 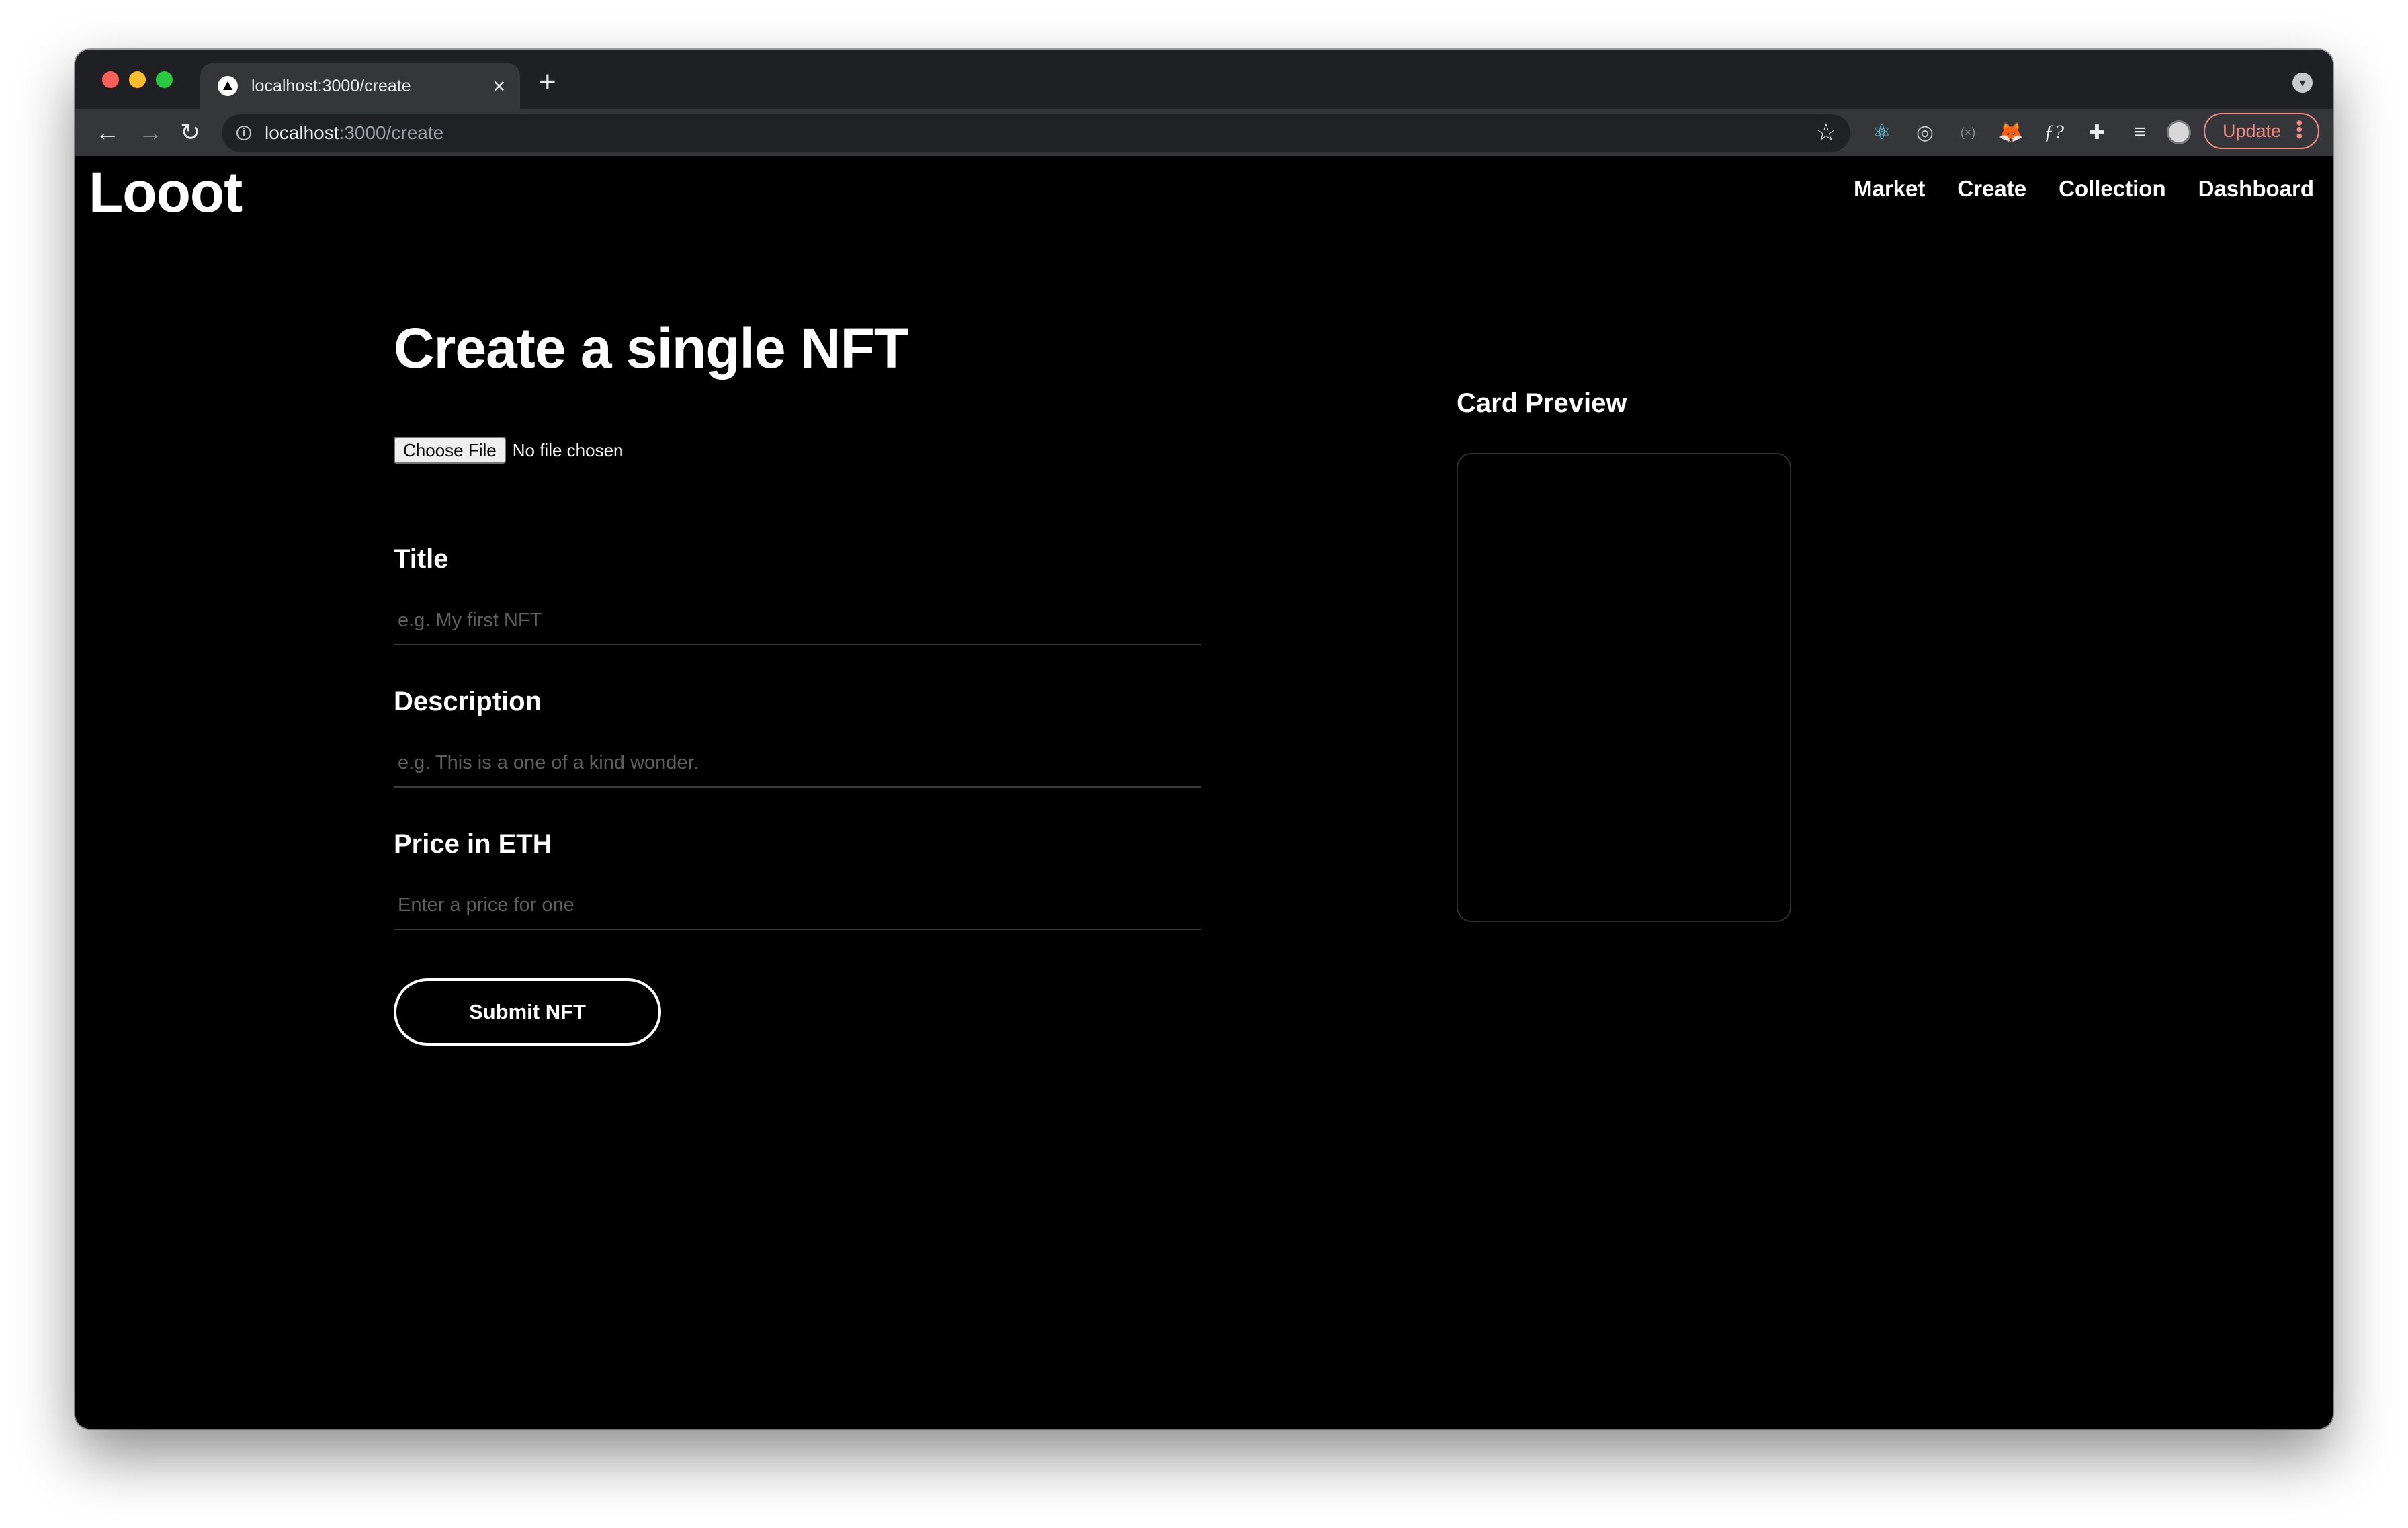 I want to click on forward-arrow-icon: →, so click(x=150, y=133).